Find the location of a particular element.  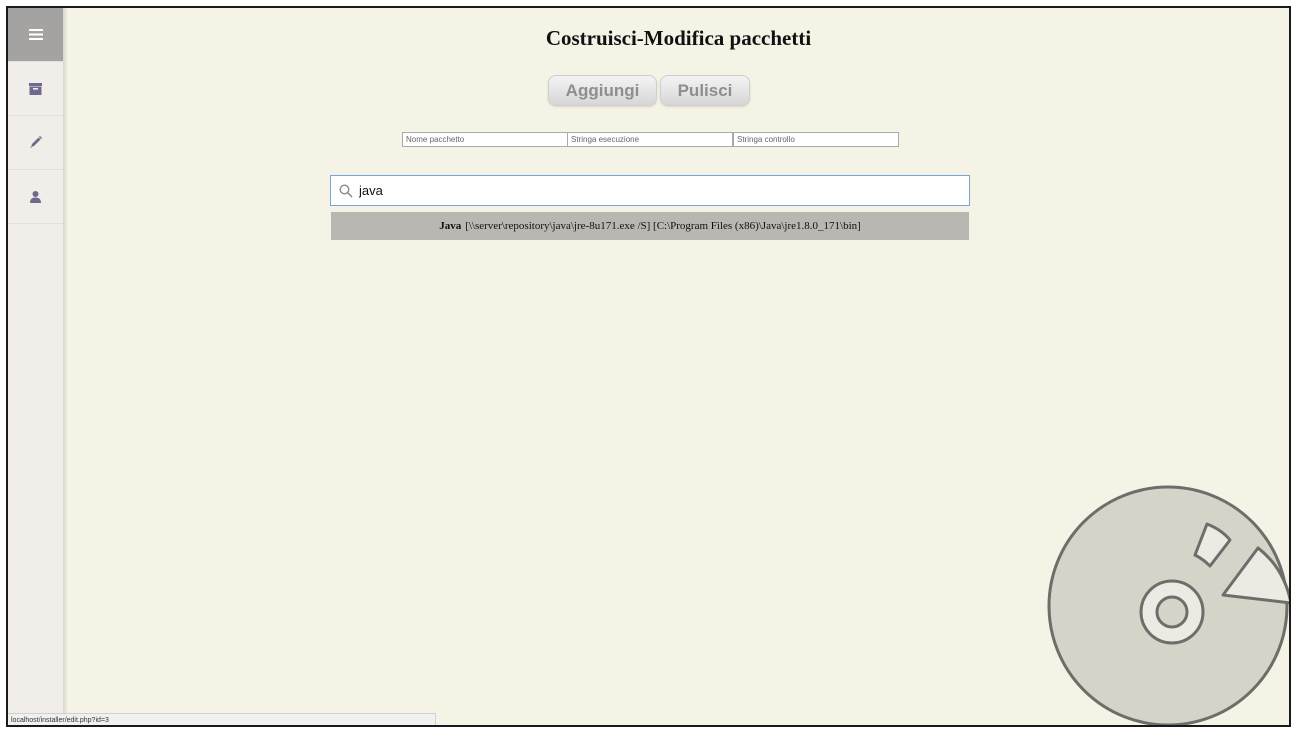

search-icon is located at coordinates (346, 190).